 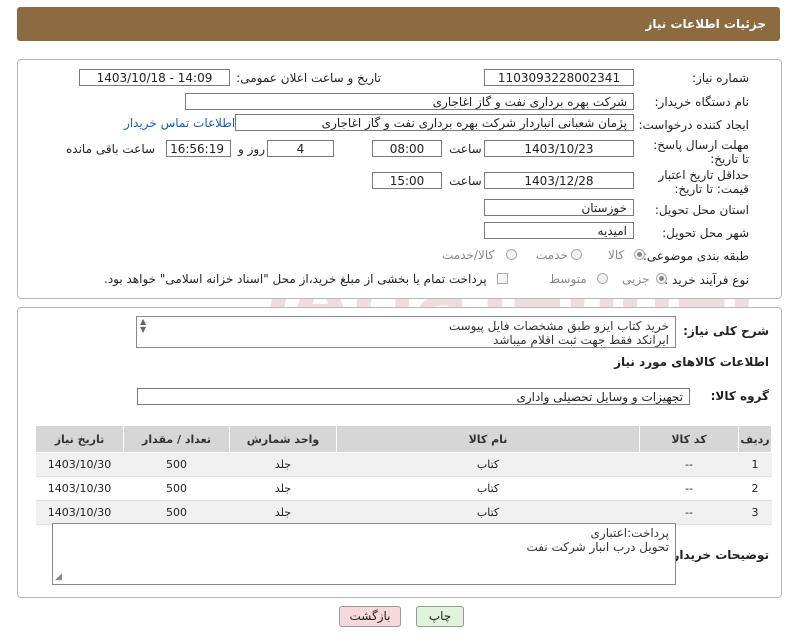 I want to click on col-date-header: تاریخ نیاز, so click(x=79, y=439).